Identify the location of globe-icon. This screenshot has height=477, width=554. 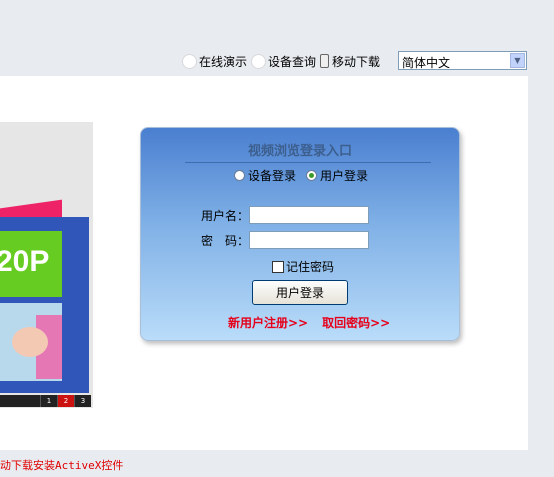
(189, 61).